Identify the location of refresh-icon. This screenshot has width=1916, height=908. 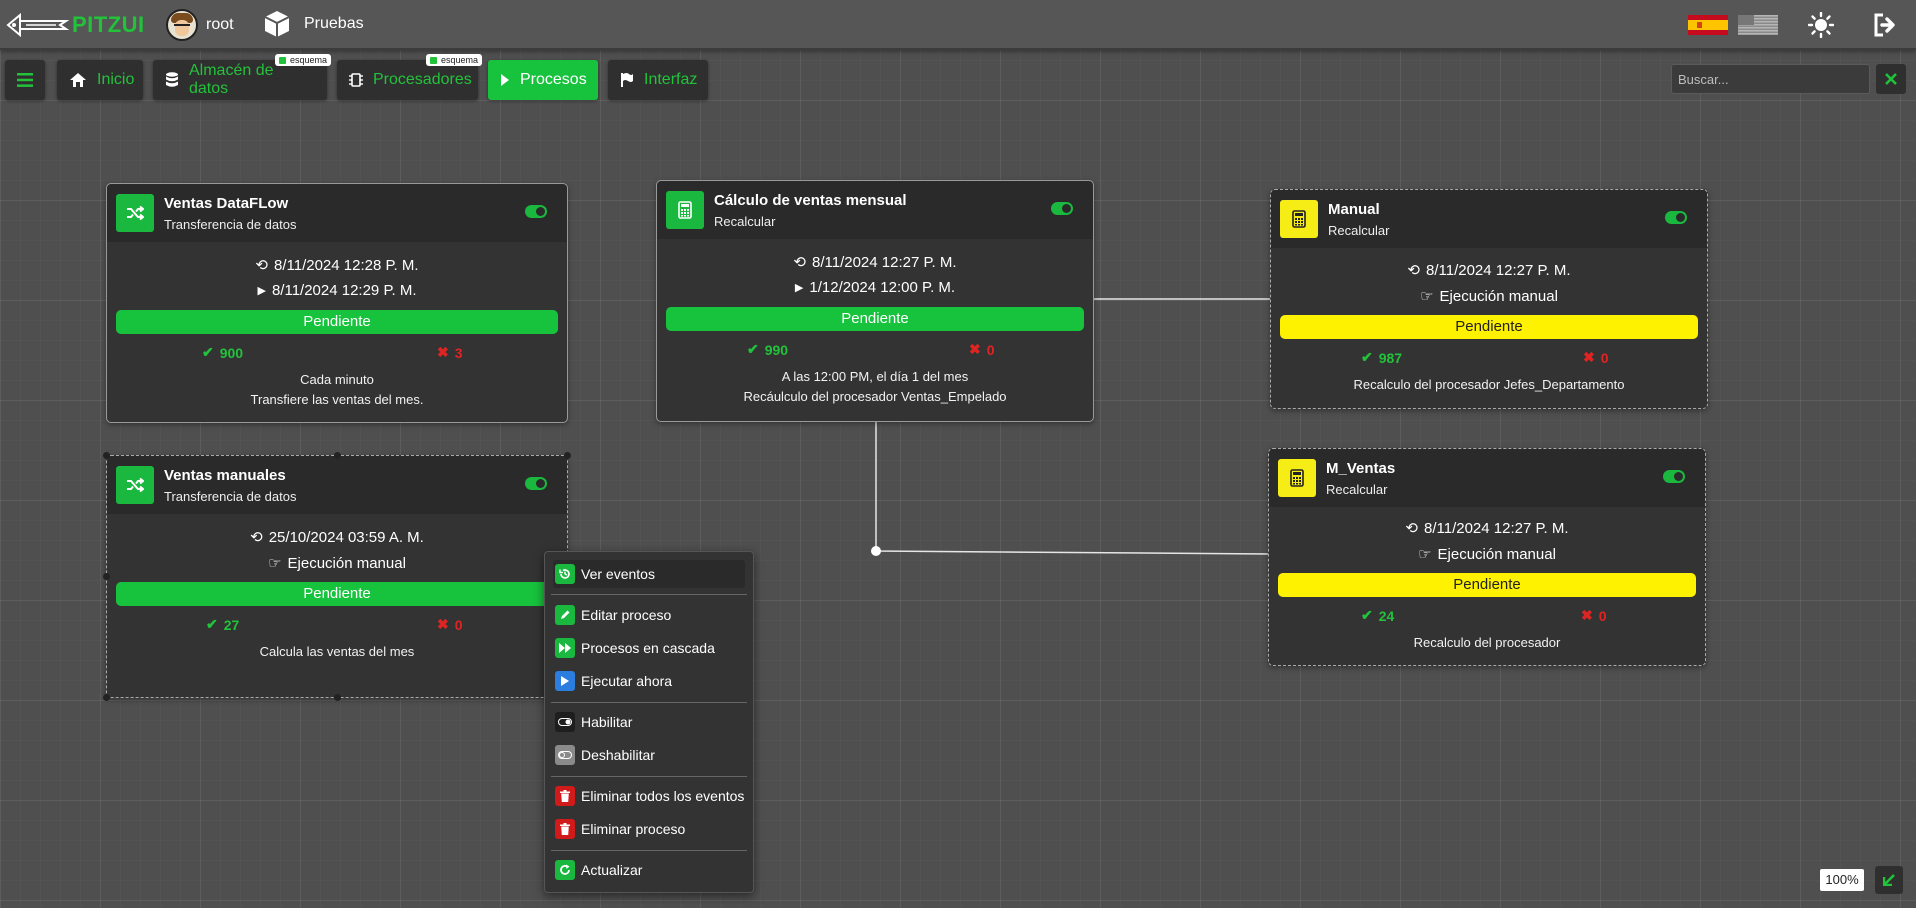
(565, 870).